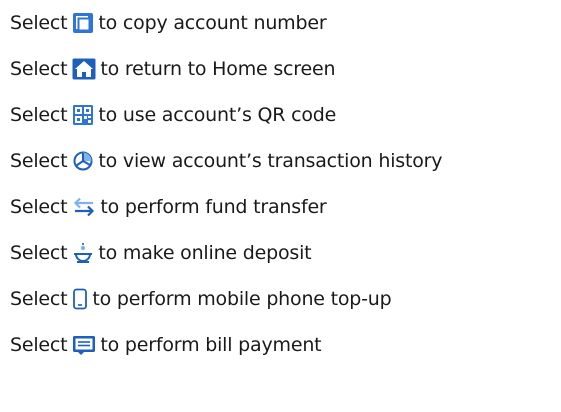 Image resolution: width=561 pixels, height=412 pixels. I want to click on qr-code-icon, so click(83, 115).